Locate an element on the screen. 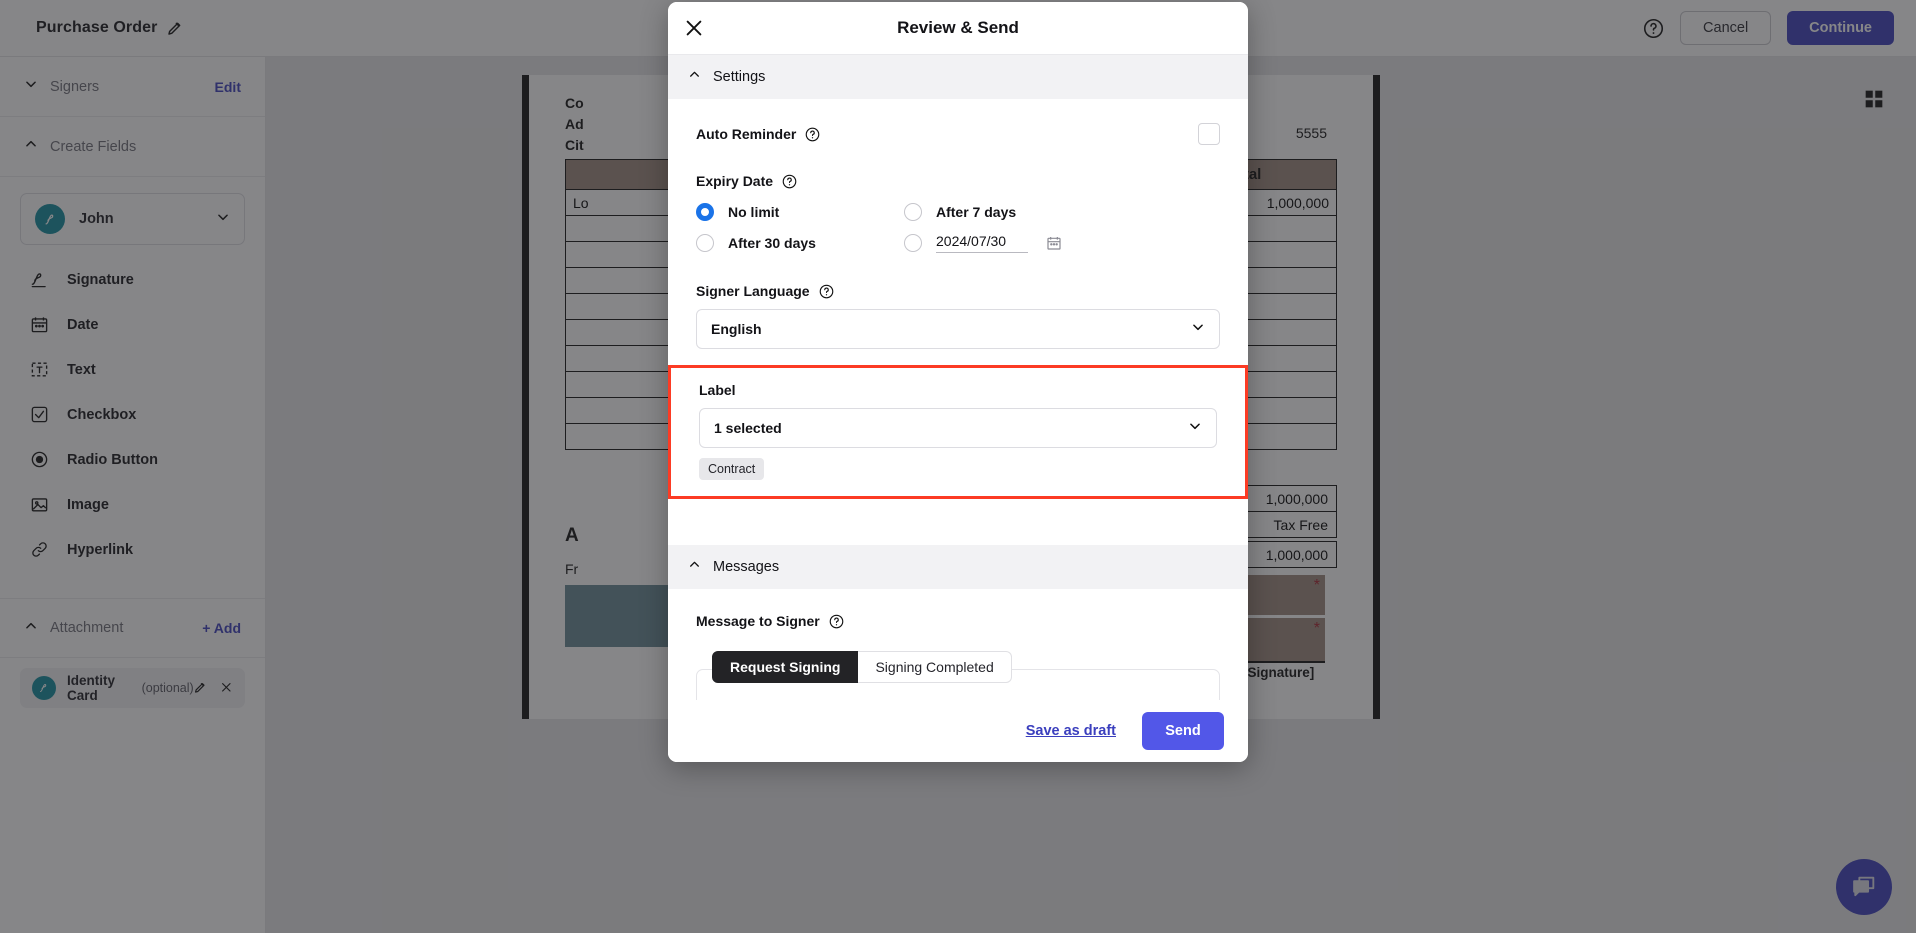 The height and width of the screenshot is (933, 1916). message-to-signer-row: Message to Signer is located at coordinates (958, 621).